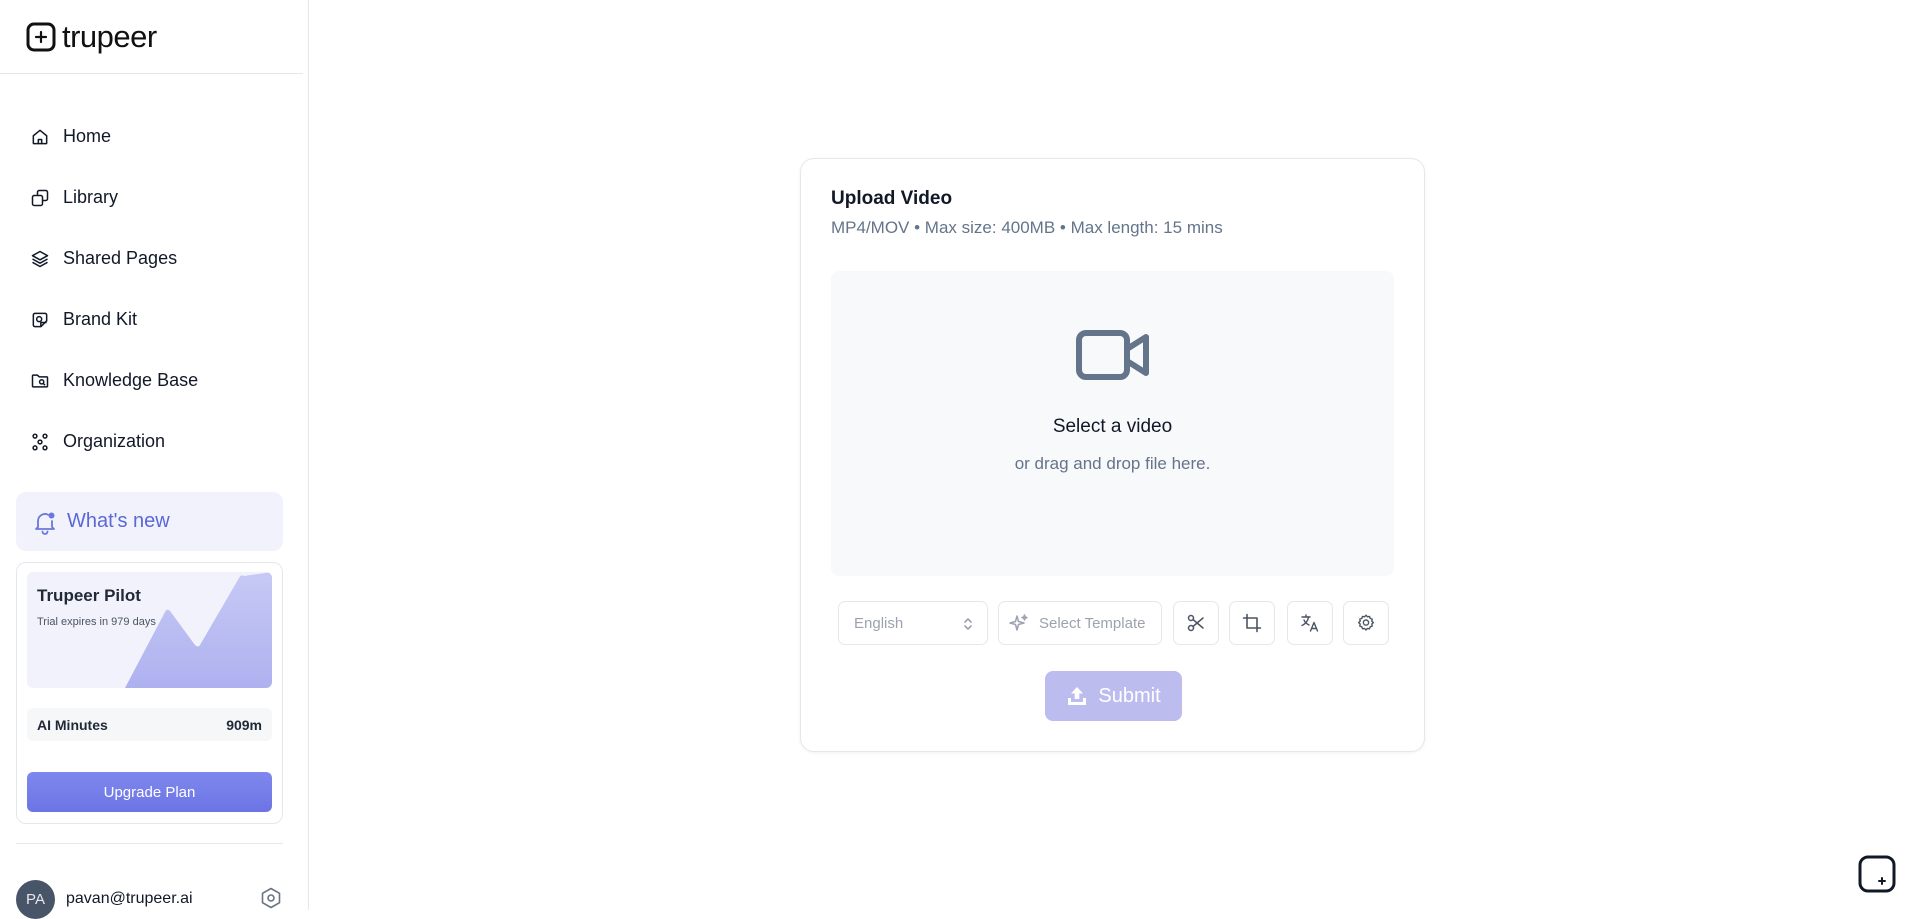 This screenshot has width=1909, height=919. I want to click on bell-icon, so click(45, 523).